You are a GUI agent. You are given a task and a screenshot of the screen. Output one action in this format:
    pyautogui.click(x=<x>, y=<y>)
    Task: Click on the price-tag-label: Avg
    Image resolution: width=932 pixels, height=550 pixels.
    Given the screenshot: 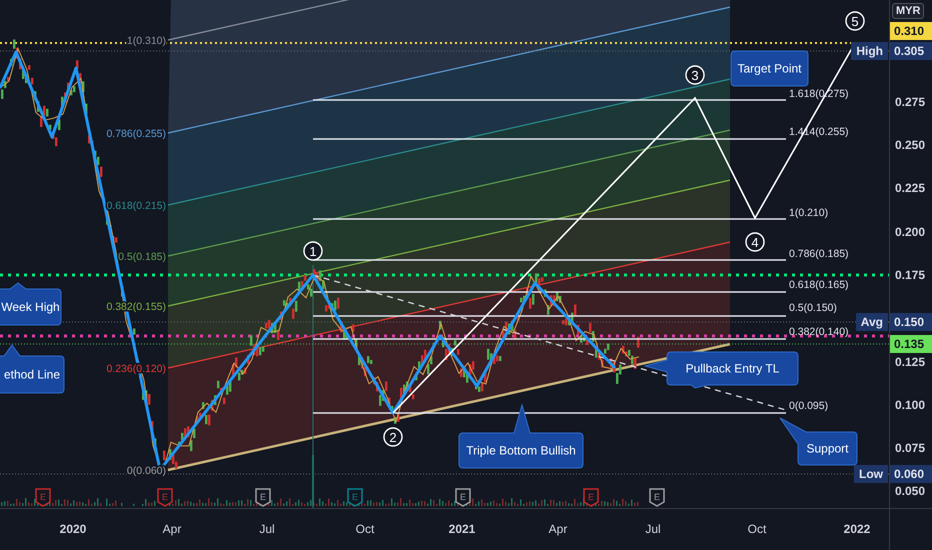 What is the action you would take?
    pyautogui.click(x=872, y=322)
    